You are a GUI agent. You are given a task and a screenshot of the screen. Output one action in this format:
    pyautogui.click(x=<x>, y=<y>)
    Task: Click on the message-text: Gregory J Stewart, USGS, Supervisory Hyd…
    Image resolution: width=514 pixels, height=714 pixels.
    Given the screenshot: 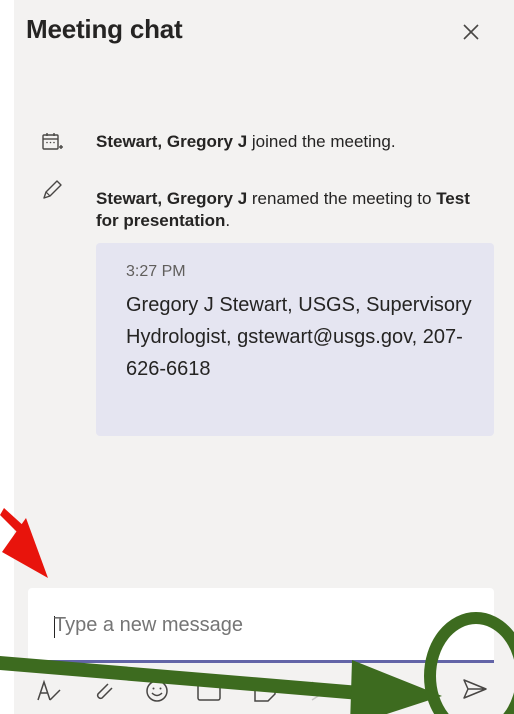 What is the action you would take?
    pyautogui.click(x=299, y=337)
    